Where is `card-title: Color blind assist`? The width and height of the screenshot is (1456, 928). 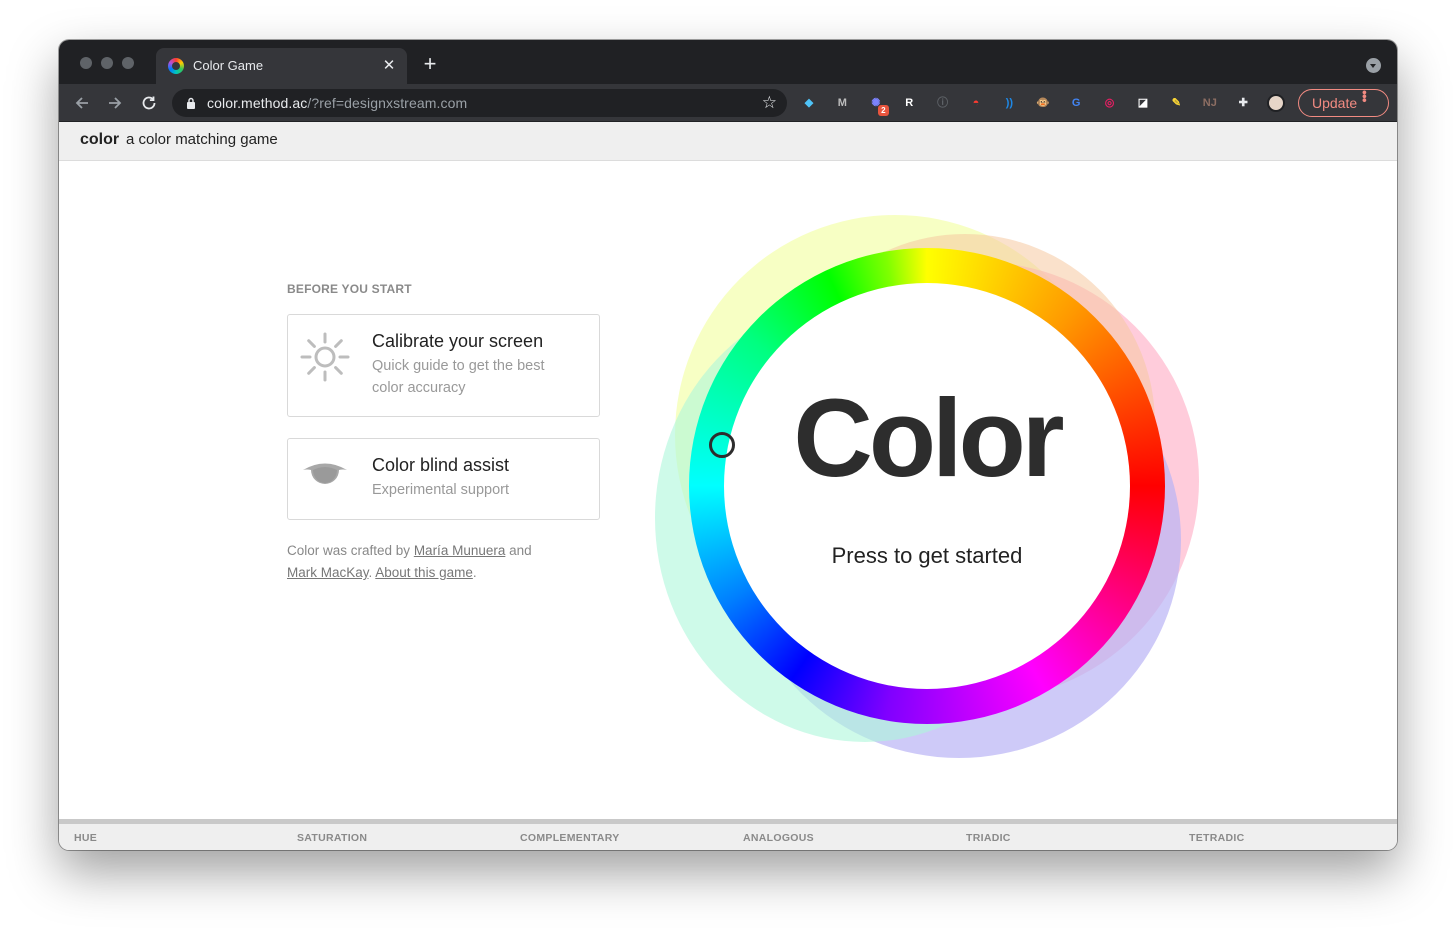 card-title: Color blind assist is located at coordinates (441, 465).